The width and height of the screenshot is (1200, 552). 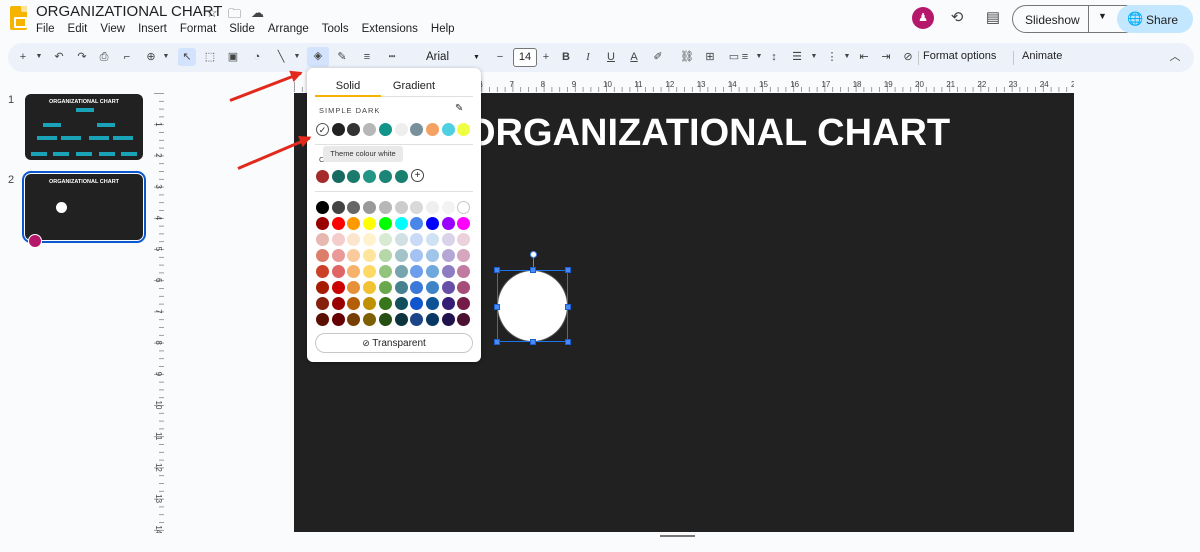 I want to click on decrease-font-size-icon: −, so click(x=500, y=57).